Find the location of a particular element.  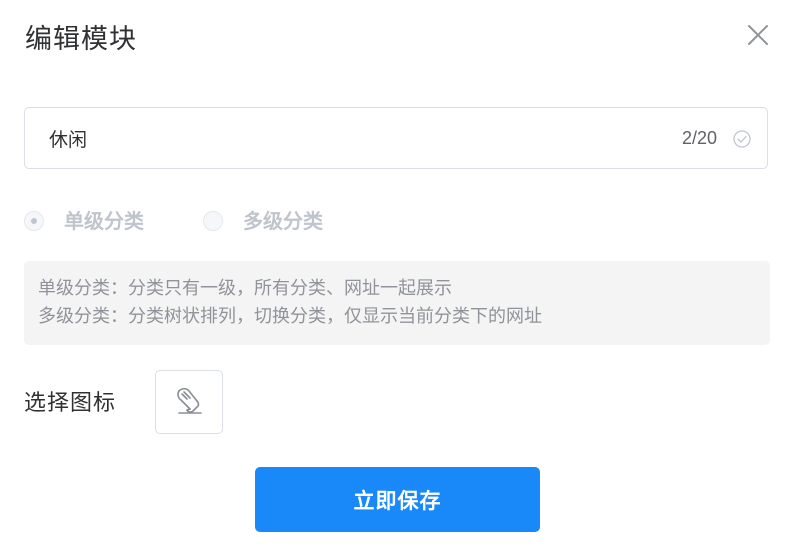

module-name-field: 2/20 is located at coordinates (396, 138).